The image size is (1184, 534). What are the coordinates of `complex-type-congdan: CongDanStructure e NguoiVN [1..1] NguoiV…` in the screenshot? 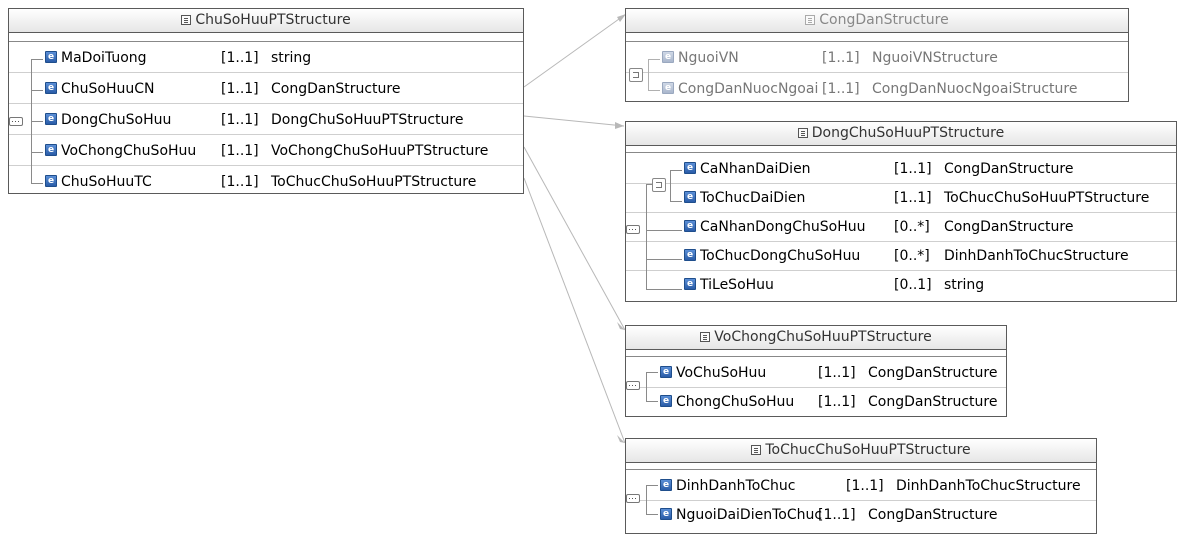 It's located at (877, 55).